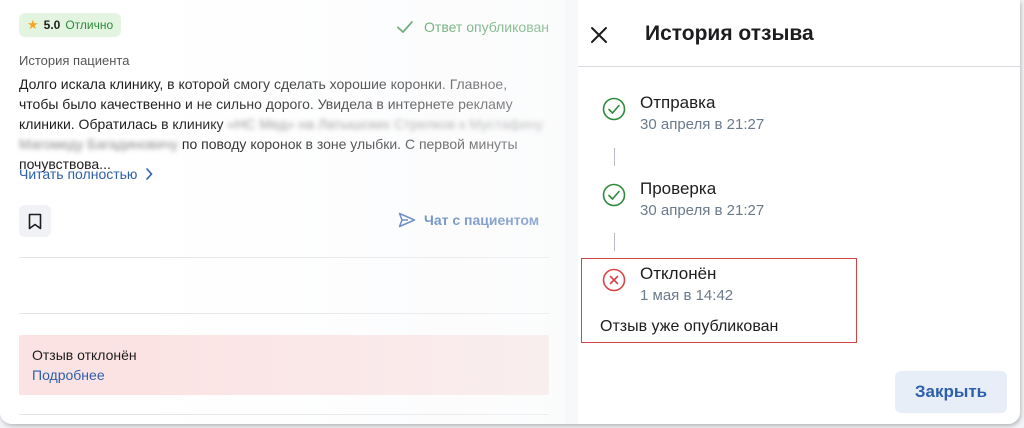 This screenshot has width=1024, height=428. I want to click on send-icon, so click(407, 220).